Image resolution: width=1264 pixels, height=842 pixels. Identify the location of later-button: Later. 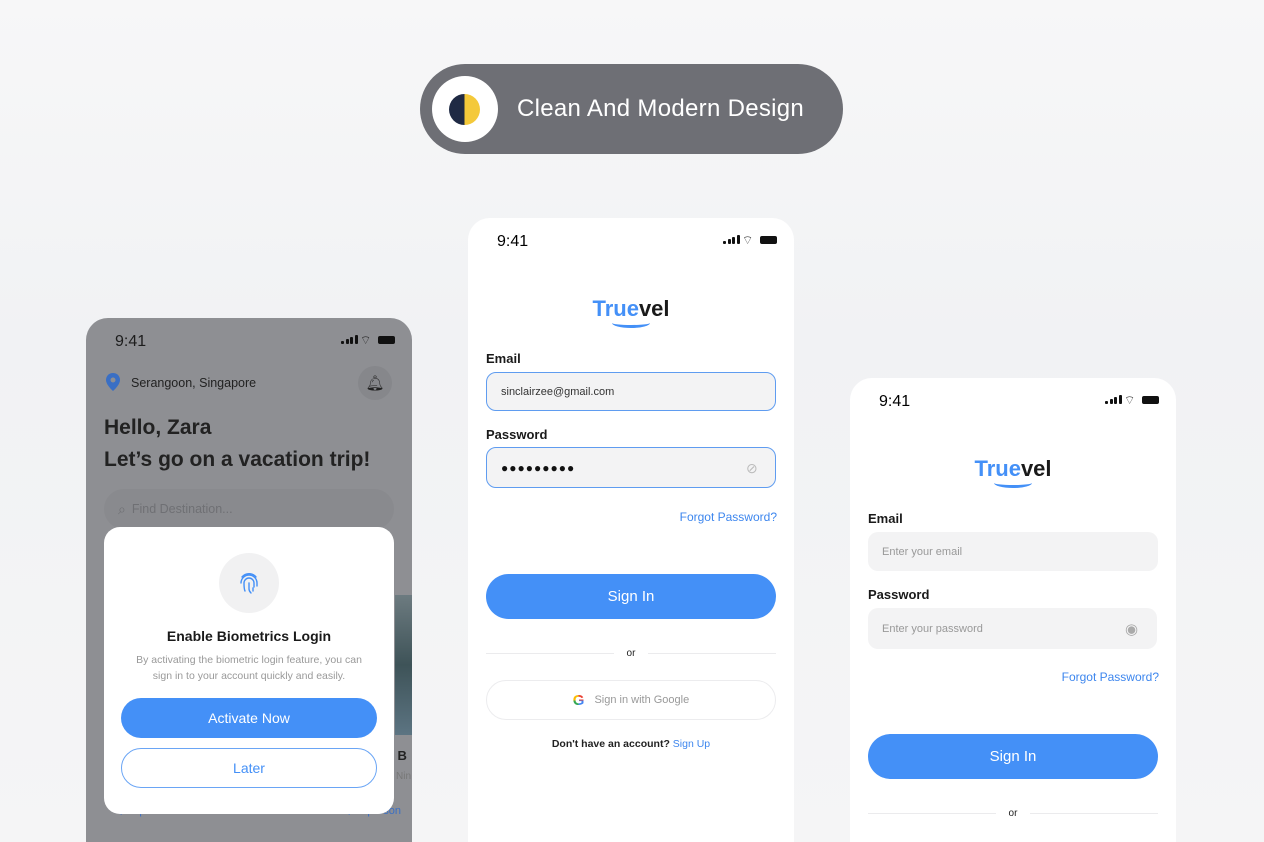
(249, 768).